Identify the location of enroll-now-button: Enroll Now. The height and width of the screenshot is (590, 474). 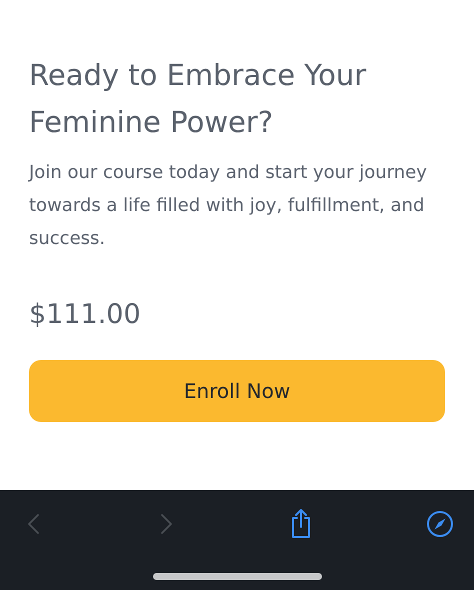
(237, 391).